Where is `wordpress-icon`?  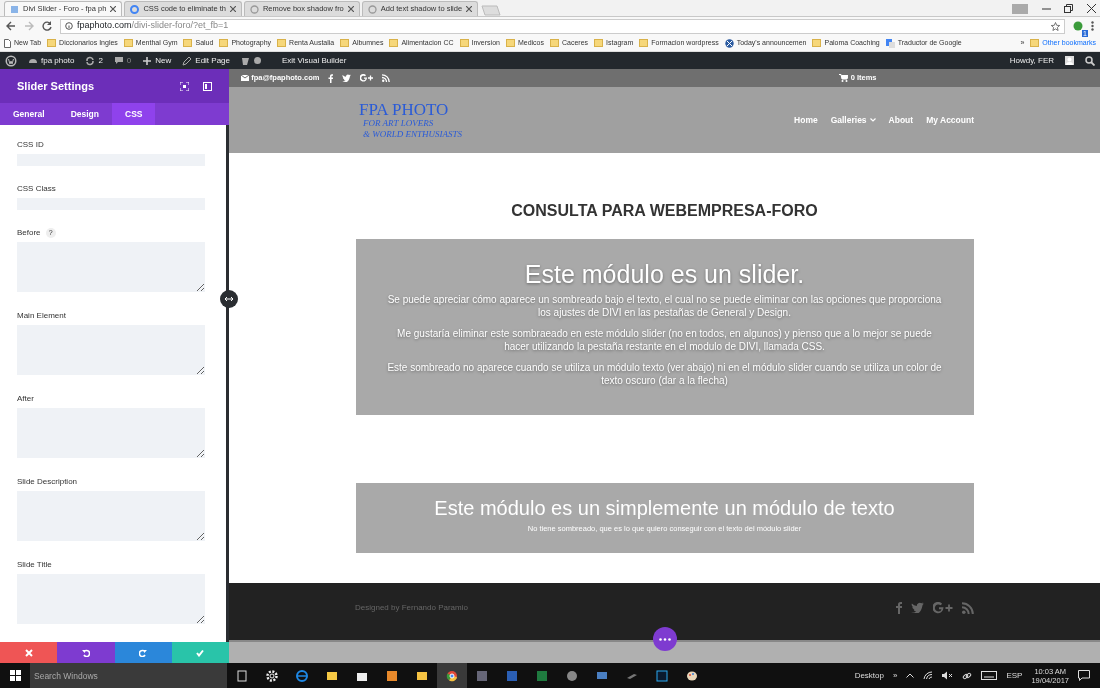 wordpress-icon is located at coordinates (11, 60).